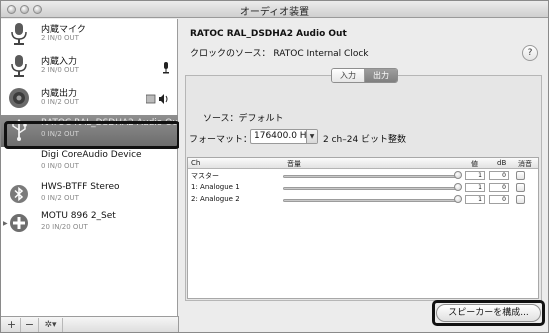  Describe the element at coordinates (89, 195) in the screenshot. I see `device-item-hws-btff: HWS-BTFF Stereo 0 IN/2 OUT` at that location.